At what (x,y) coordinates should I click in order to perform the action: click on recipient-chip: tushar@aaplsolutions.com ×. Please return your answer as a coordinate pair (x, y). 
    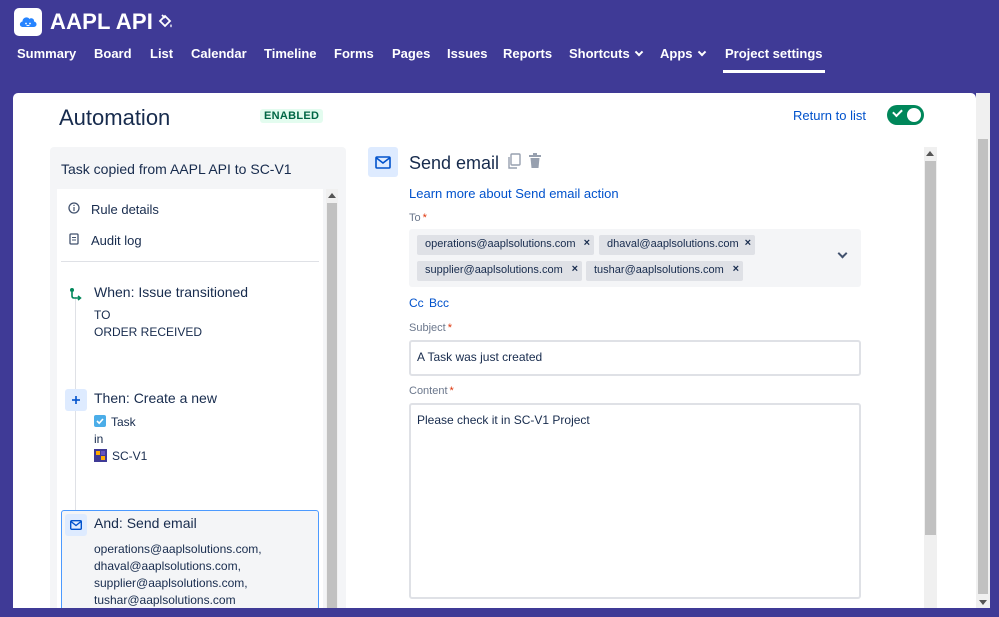
    Looking at the image, I should click on (664, 271).